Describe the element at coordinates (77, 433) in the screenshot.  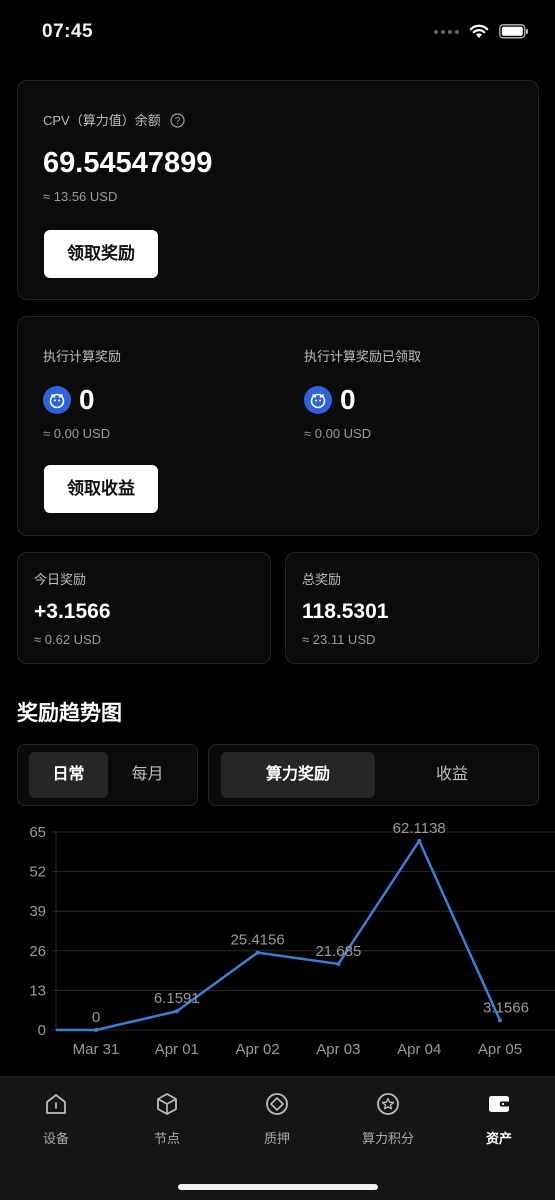
I see `execution-reward-usd: ≈ 0.00 USD` at that location.